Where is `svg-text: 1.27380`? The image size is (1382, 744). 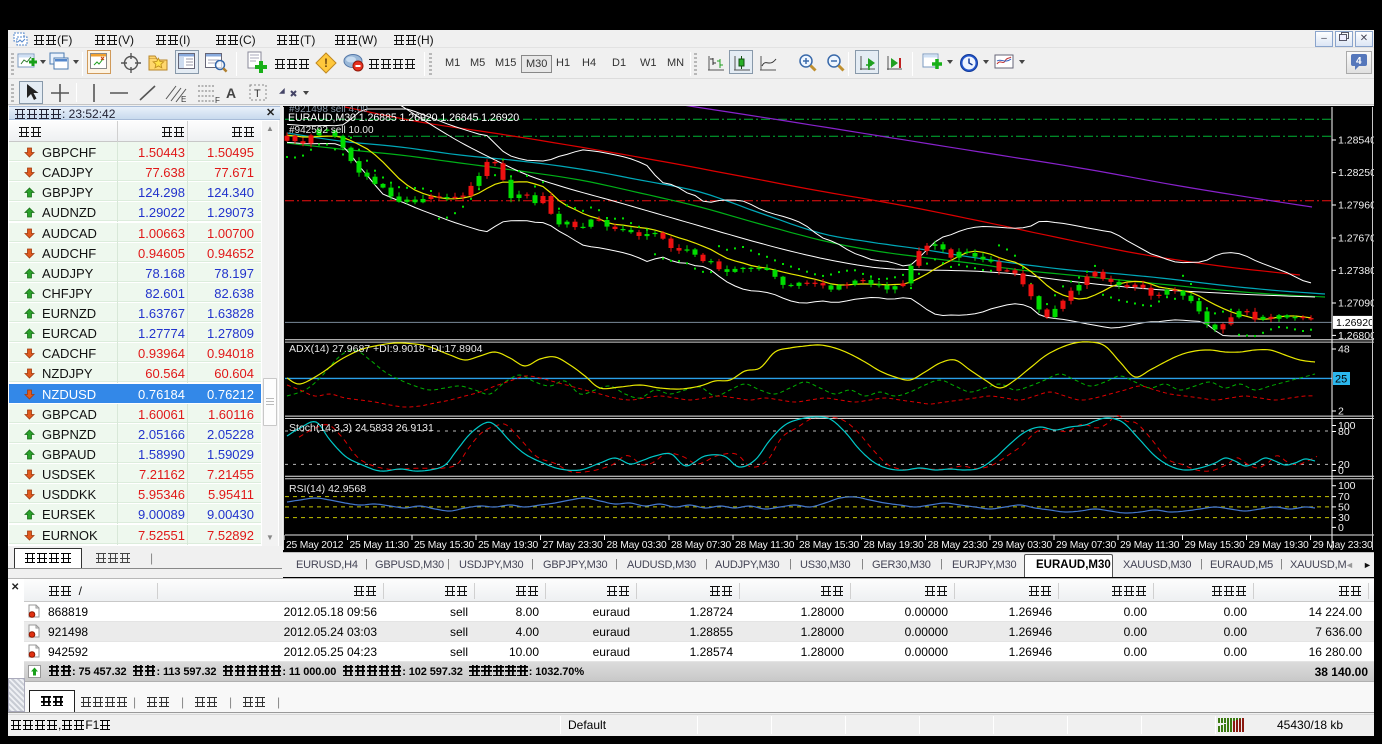
svg-text: 1.27380 is located at coordinates (1356, 271).